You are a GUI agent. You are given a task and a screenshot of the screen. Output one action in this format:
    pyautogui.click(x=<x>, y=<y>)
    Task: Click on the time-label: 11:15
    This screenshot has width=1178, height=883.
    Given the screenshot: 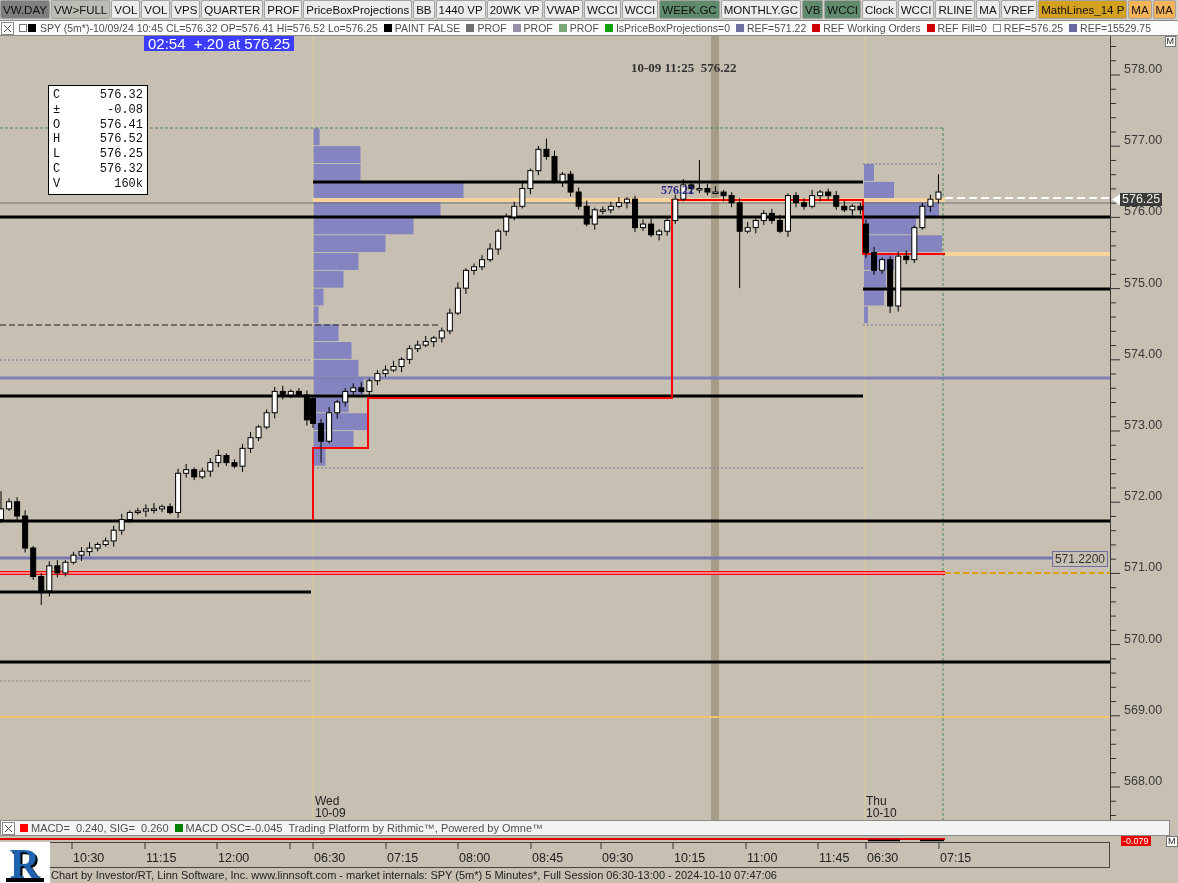 What is the action you would take?
    pyautogui.click(x=161, y=858)
    